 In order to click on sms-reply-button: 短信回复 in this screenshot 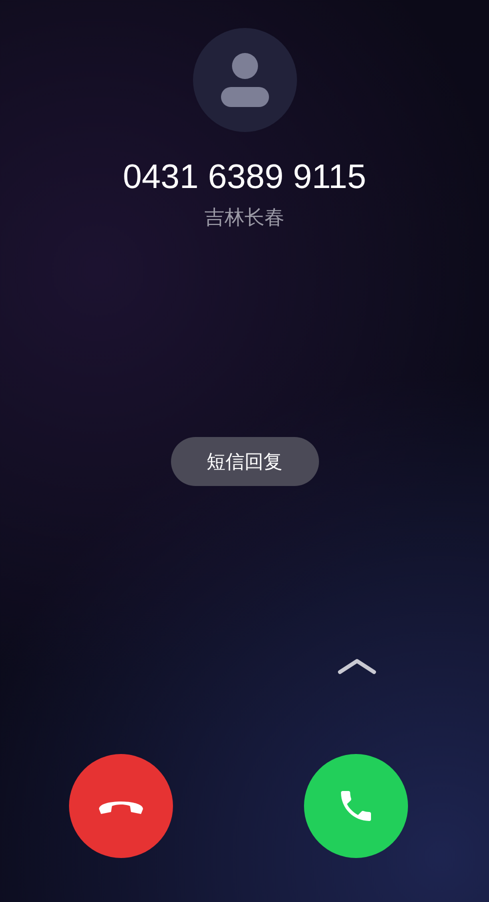, I will do `click(244, 461)`.